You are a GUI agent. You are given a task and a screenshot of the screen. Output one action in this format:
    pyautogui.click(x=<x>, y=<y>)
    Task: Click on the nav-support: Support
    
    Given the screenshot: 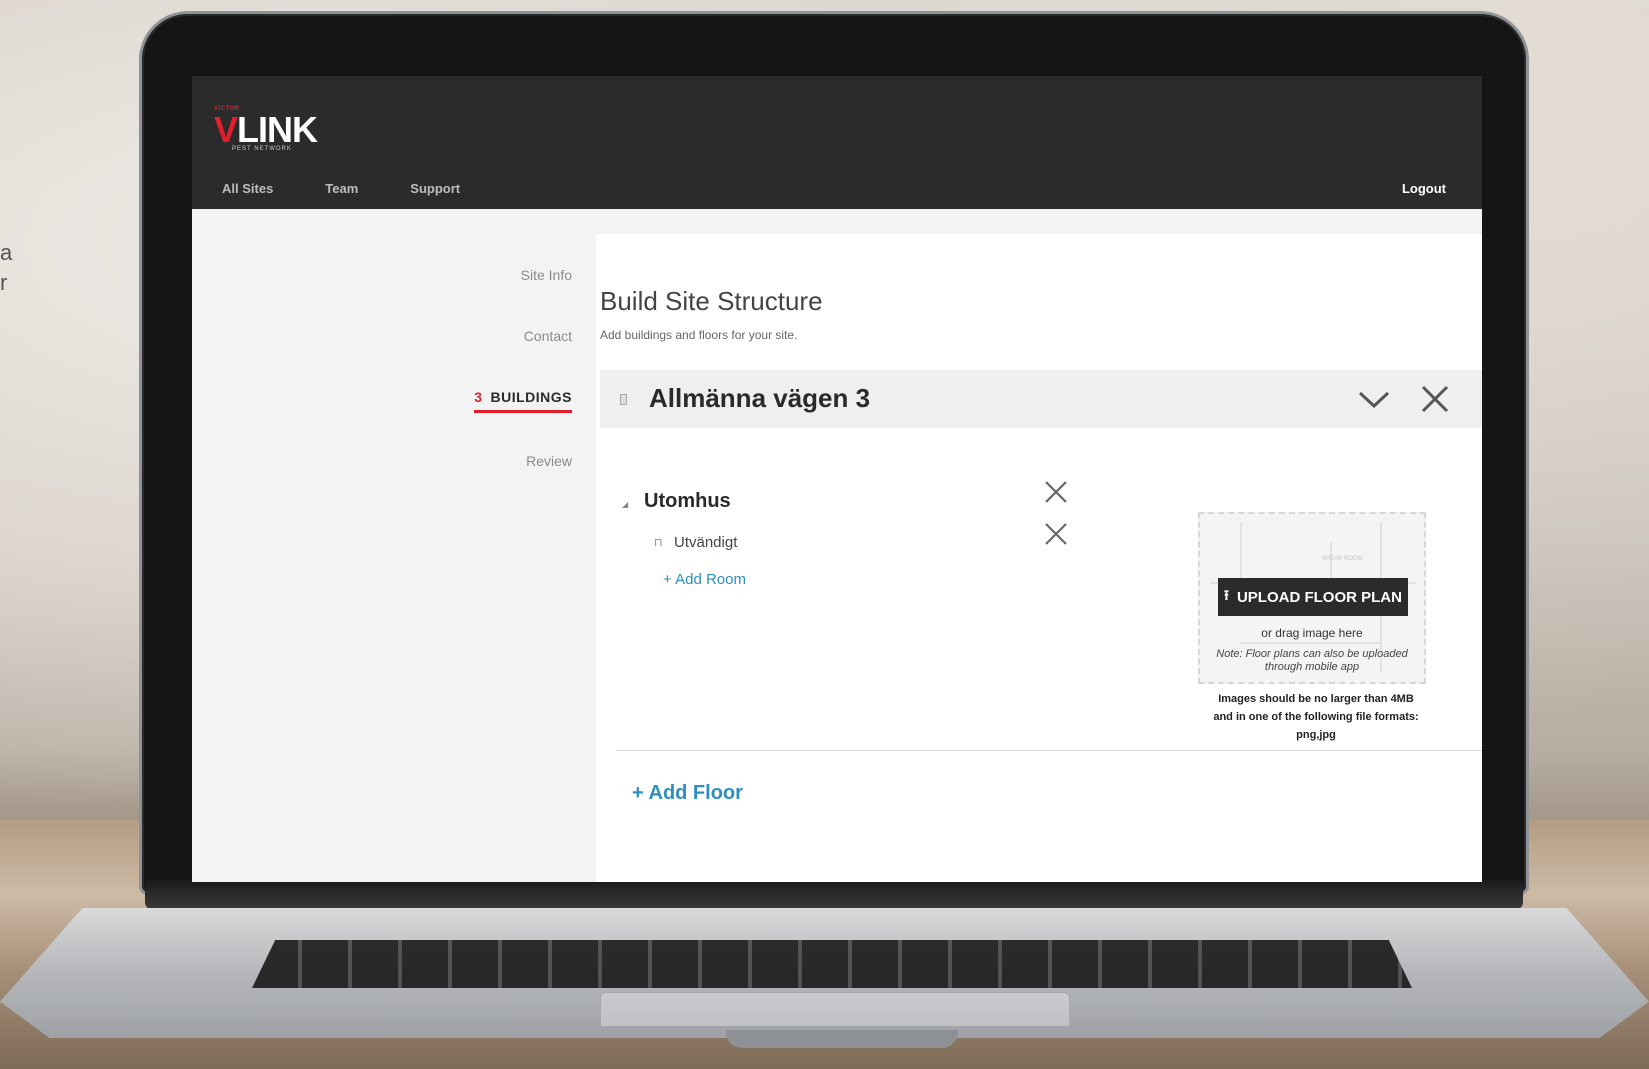 What is the action you would take?
    pyautogui.click(x=435, y=188)
    